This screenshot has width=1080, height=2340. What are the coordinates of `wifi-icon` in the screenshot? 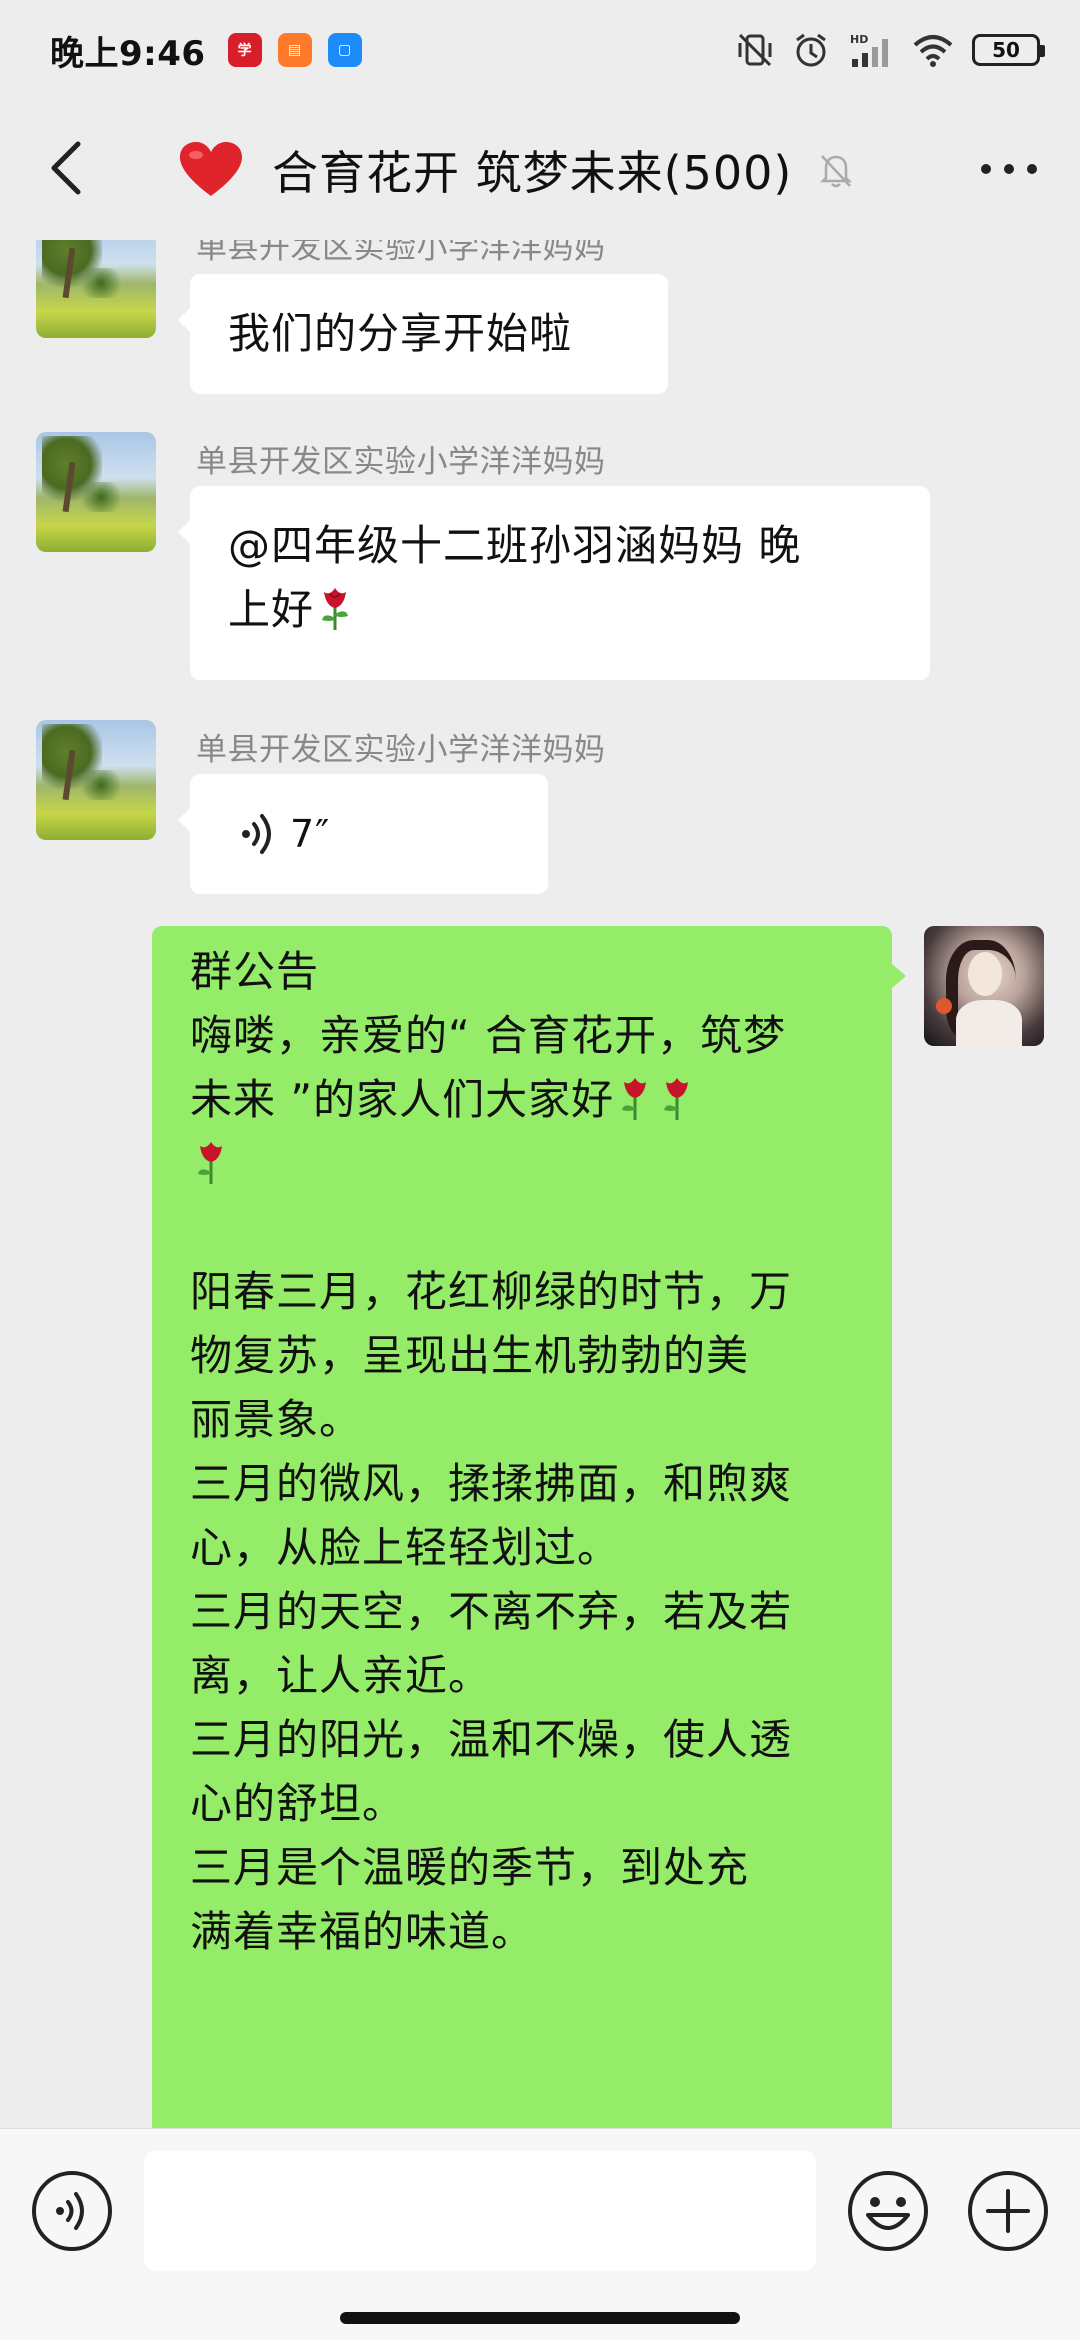 It's located at (933, 51).